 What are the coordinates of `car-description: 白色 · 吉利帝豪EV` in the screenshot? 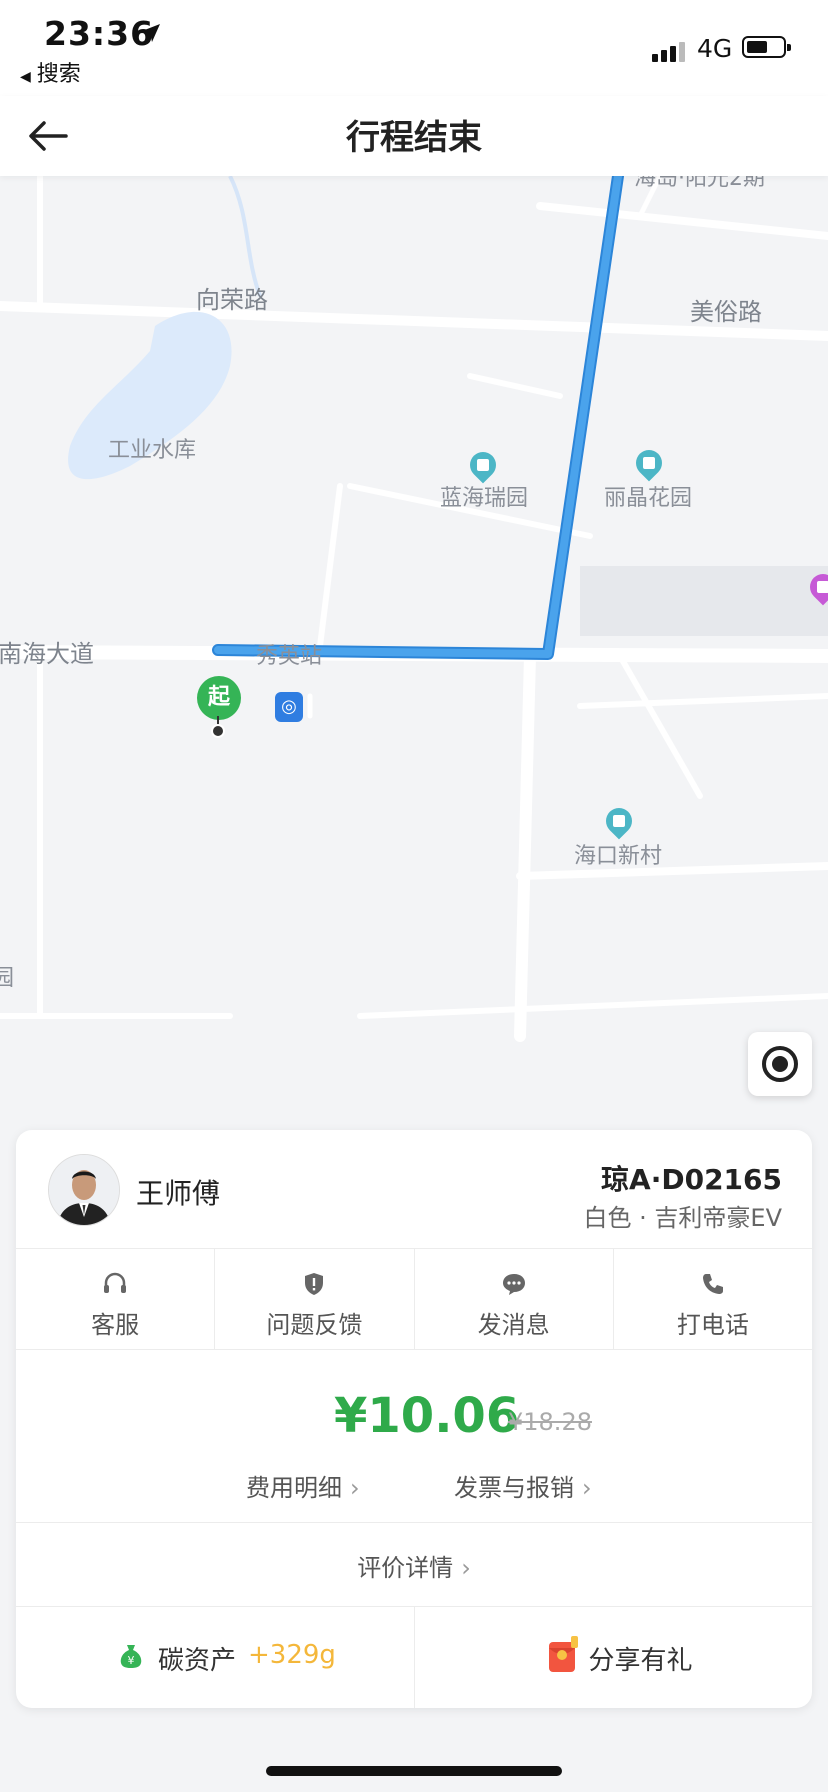 It's located at (682, 1218).